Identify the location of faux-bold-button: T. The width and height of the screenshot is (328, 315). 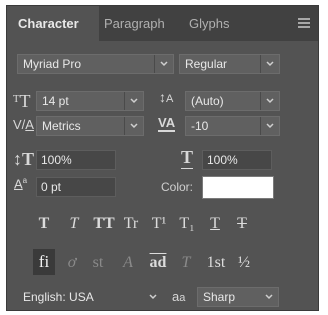
(44, 224).